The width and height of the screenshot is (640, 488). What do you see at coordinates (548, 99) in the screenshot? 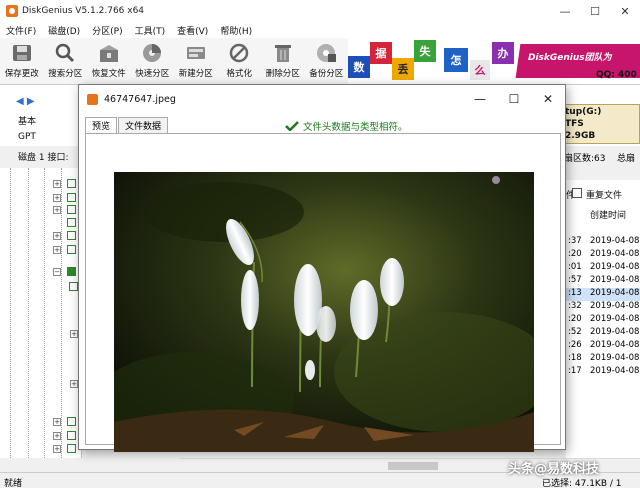
I see `dialog-close-button: ✕` at bounding box center [548, 99].